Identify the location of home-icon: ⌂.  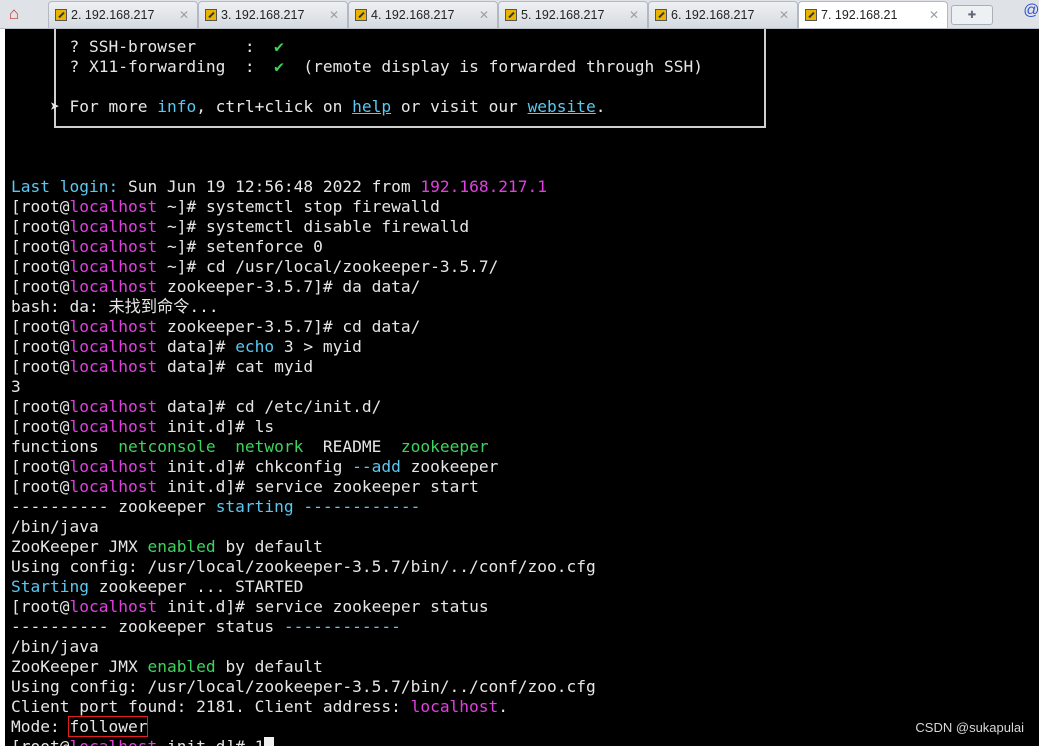
(14, 14).